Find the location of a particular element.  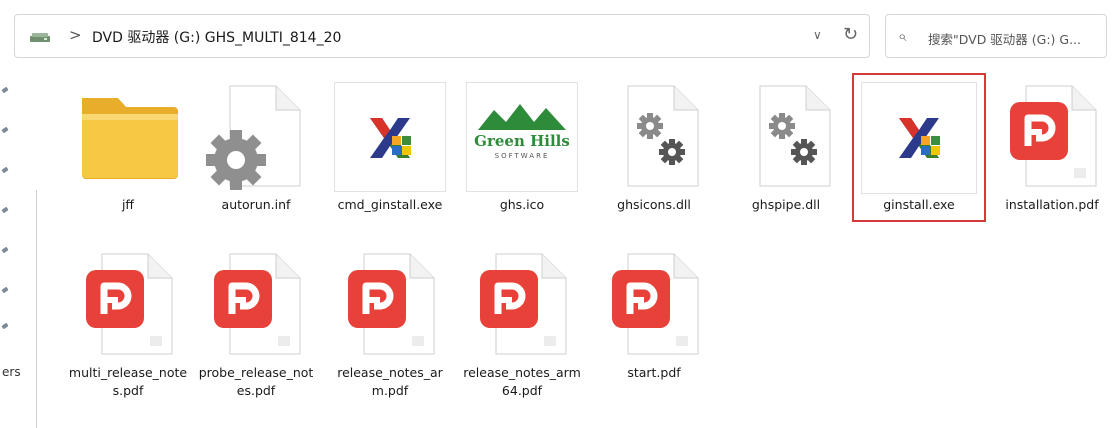

folder-icon is located at coordinates (128, 135).